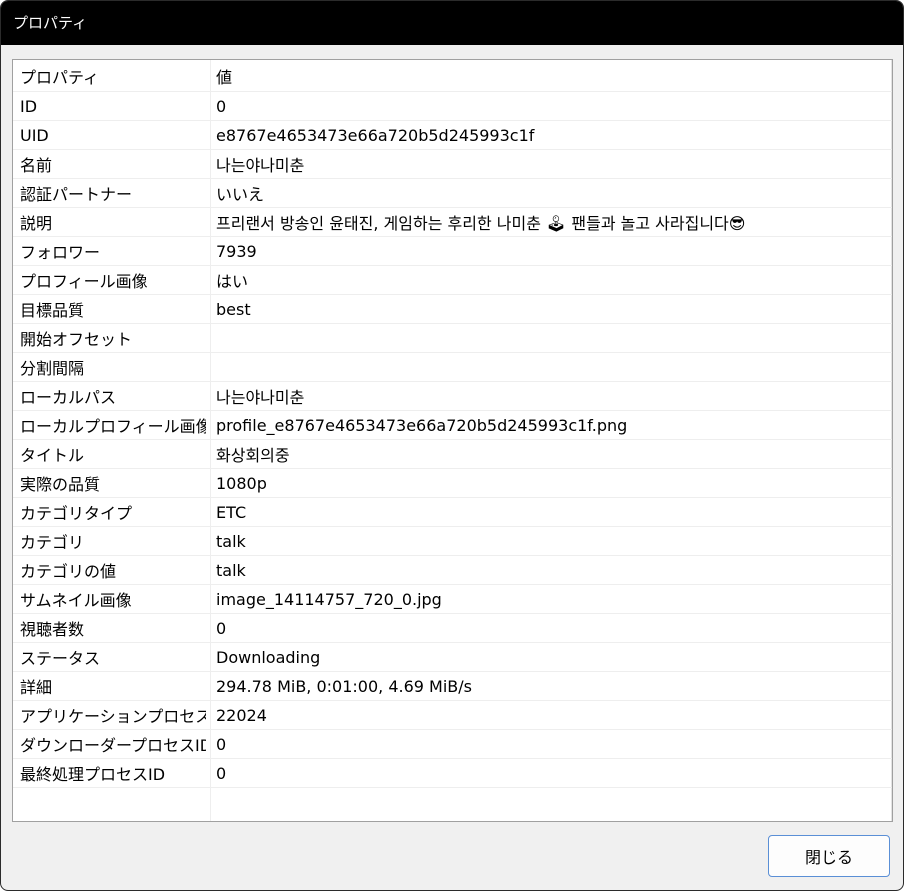  I want to click on property-name: 説明, so click(36, 223).